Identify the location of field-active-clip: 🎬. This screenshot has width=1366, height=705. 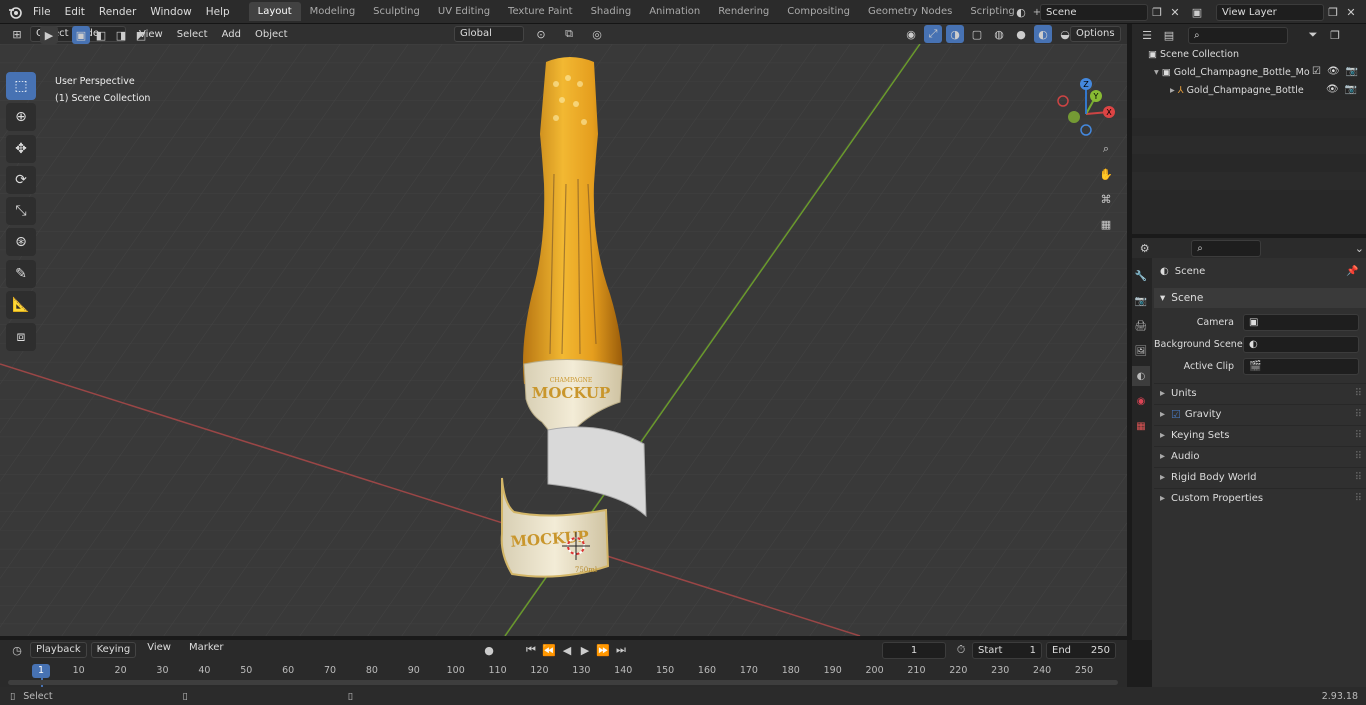
(1301, 366).